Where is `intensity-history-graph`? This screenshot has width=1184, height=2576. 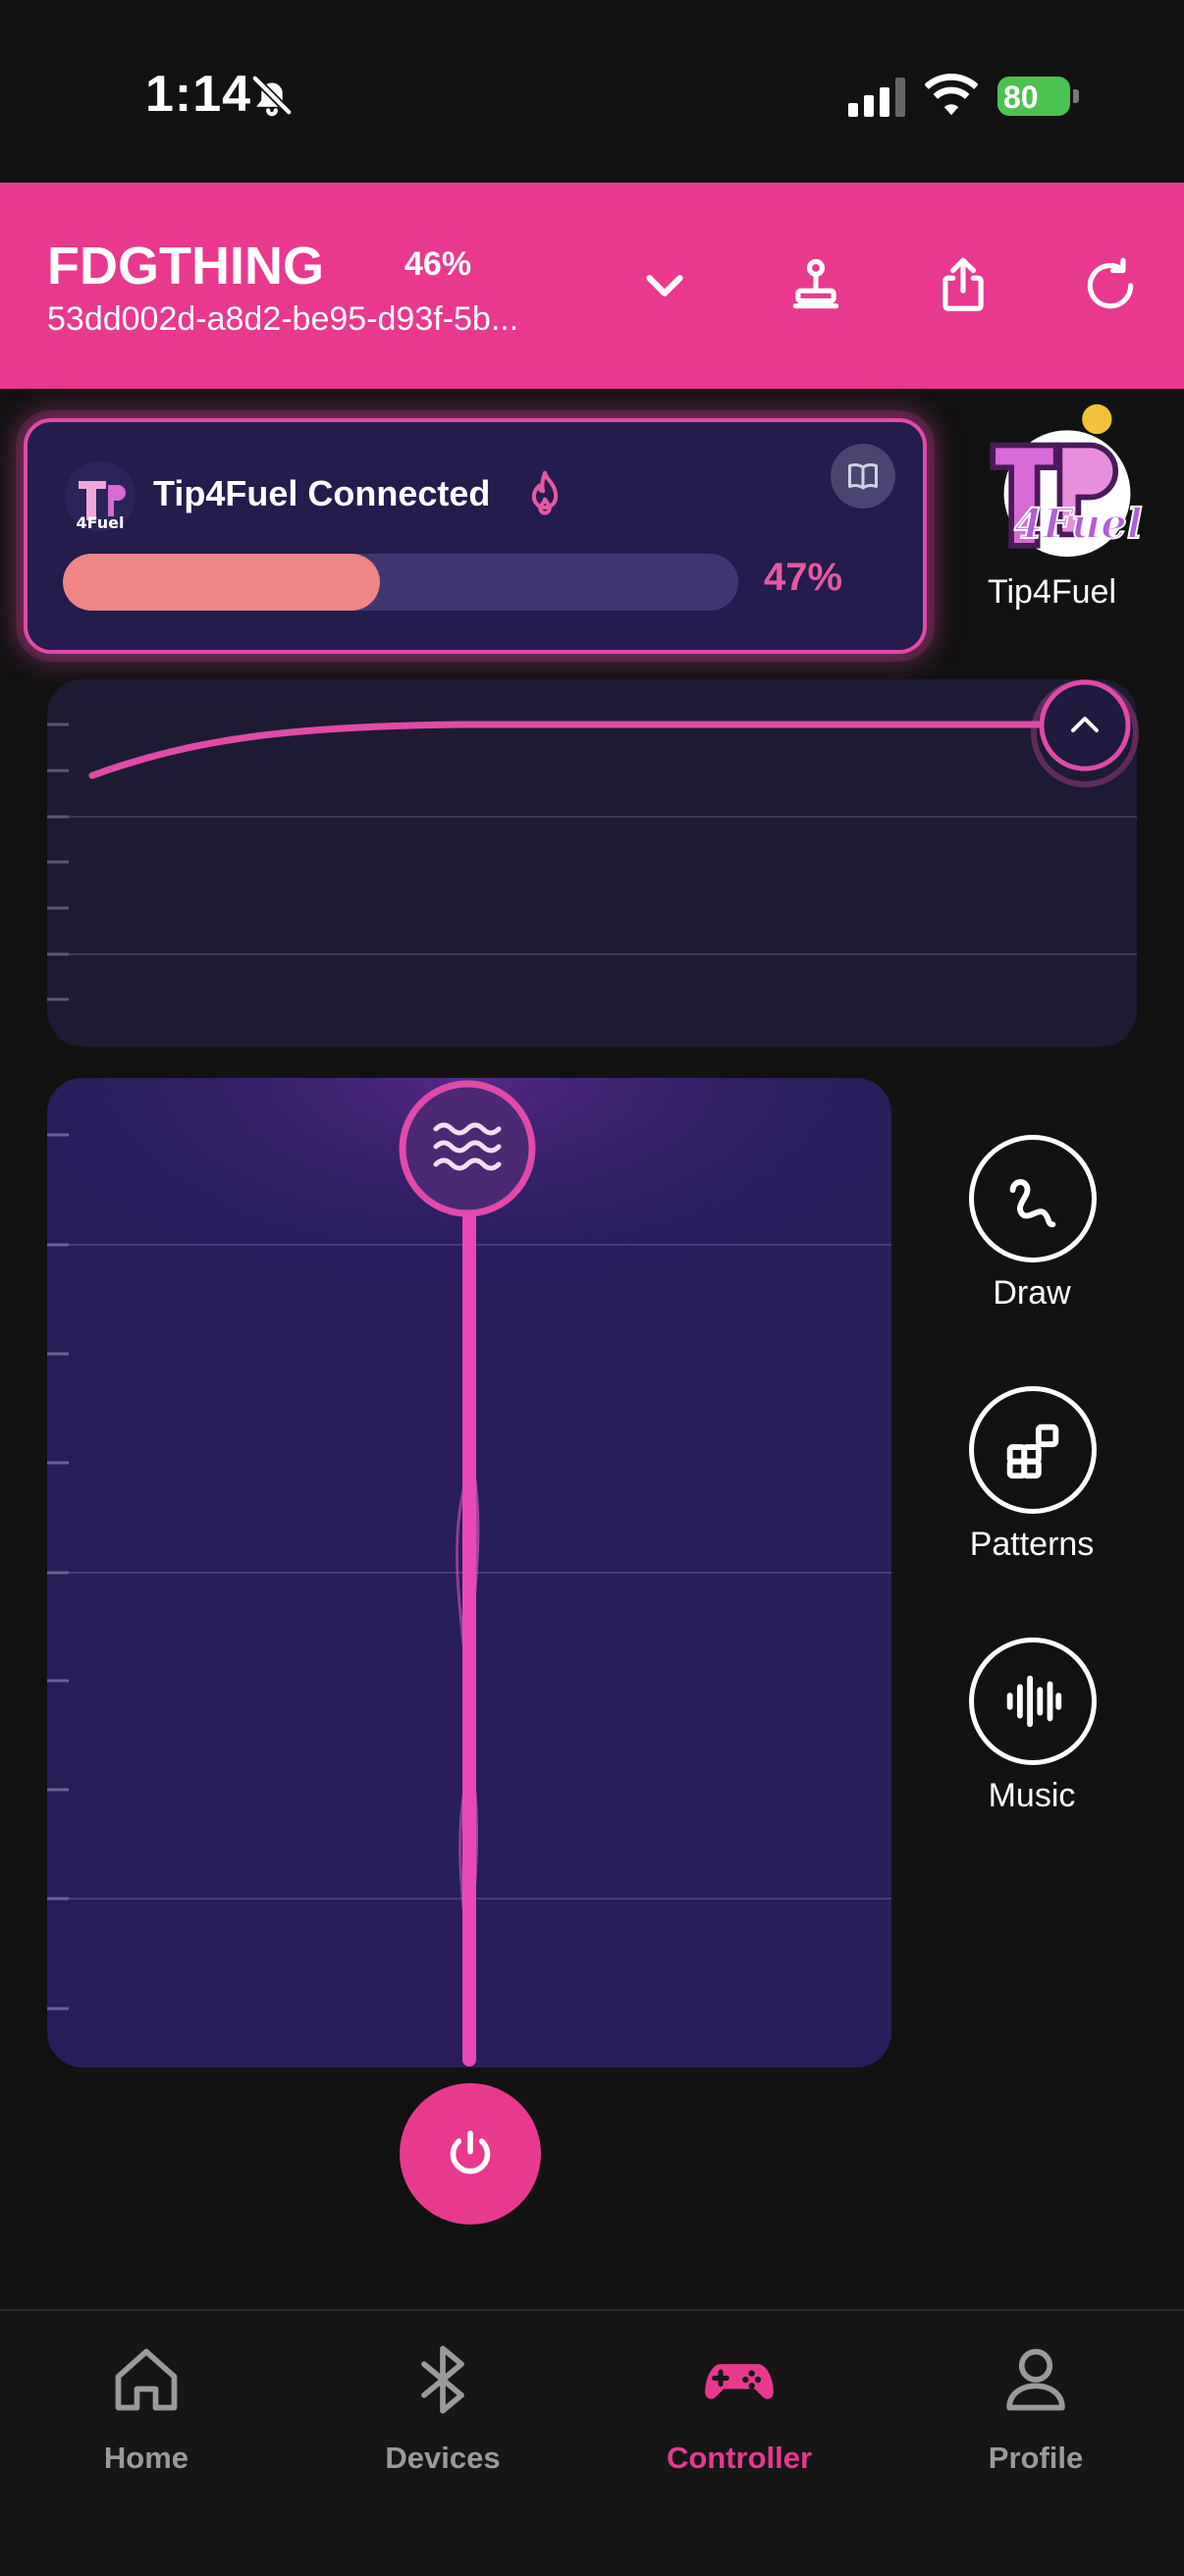 intensity-history-graph is located at coordinates (592, 862).